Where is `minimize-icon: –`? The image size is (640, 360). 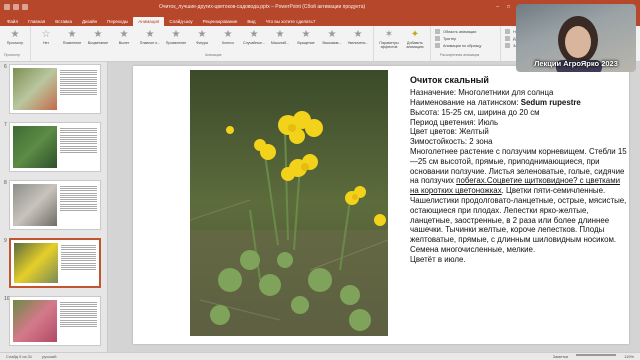
minimize-icon: – is located at coordinates (497, 7).